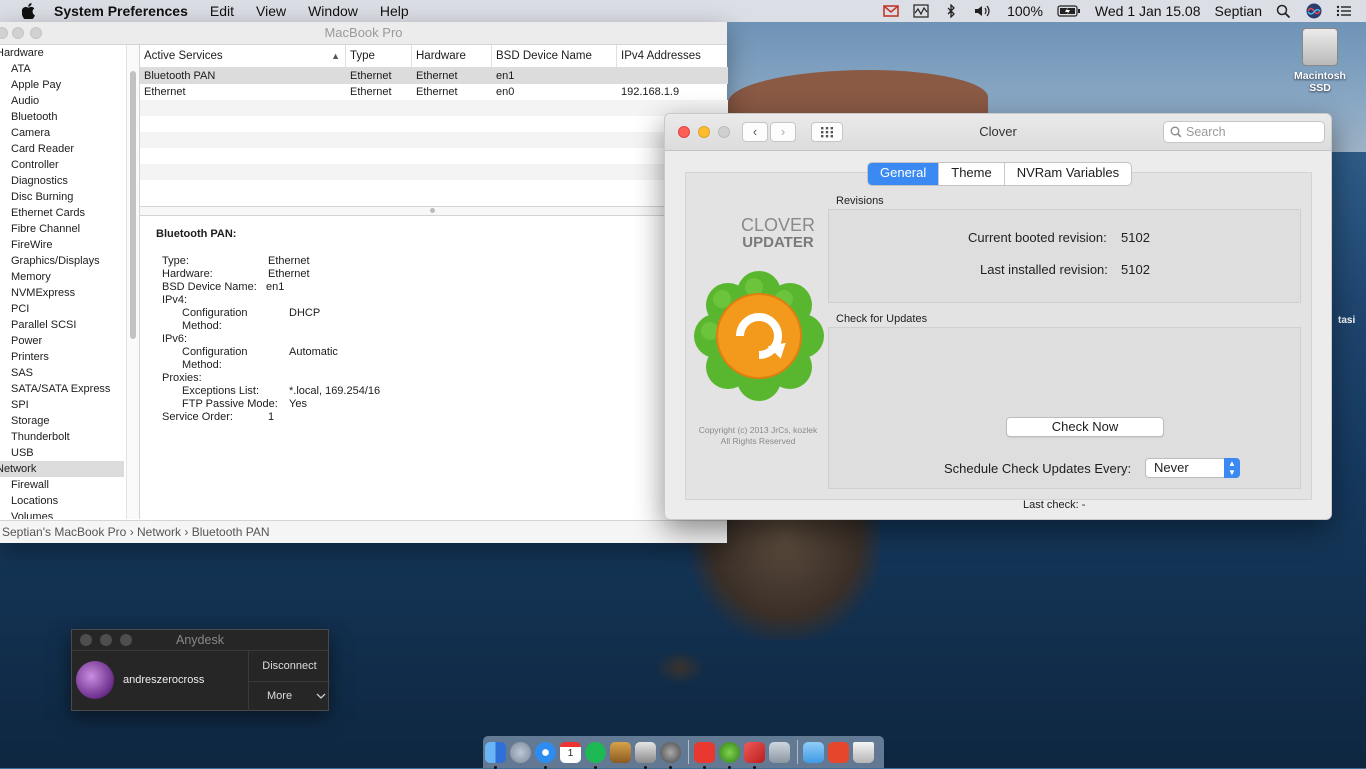 This screenshot has height=769, width=1366. Describe the element at coordinates (200, 640) in the screenshot. I see `anydesk-titlebar: Anydesk` at that location.